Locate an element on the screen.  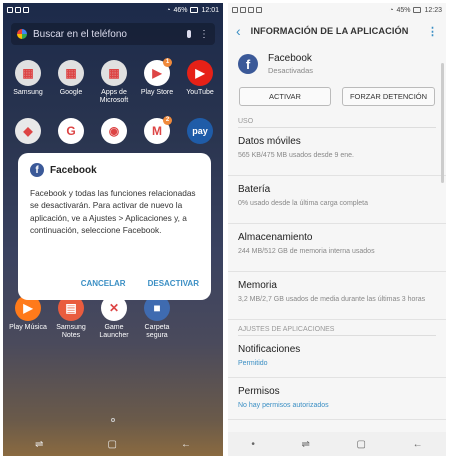
item-subtitle: 0% usado desde la última carga completa is located at coordinates (303, 203).